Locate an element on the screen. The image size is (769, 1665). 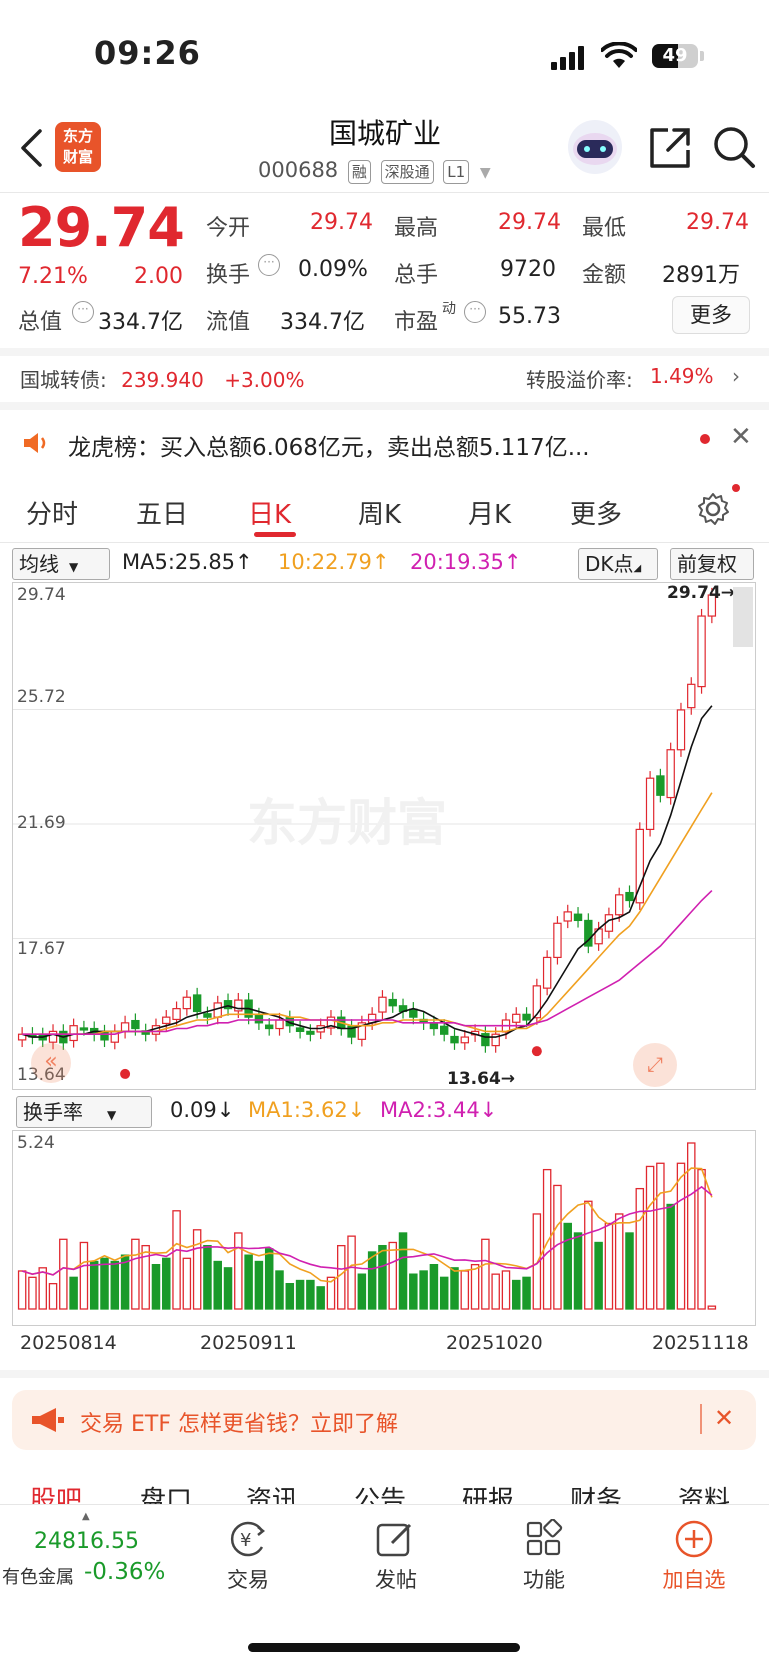
add-watchlist-button: 加自选 is located at coordinates (694, 1556).